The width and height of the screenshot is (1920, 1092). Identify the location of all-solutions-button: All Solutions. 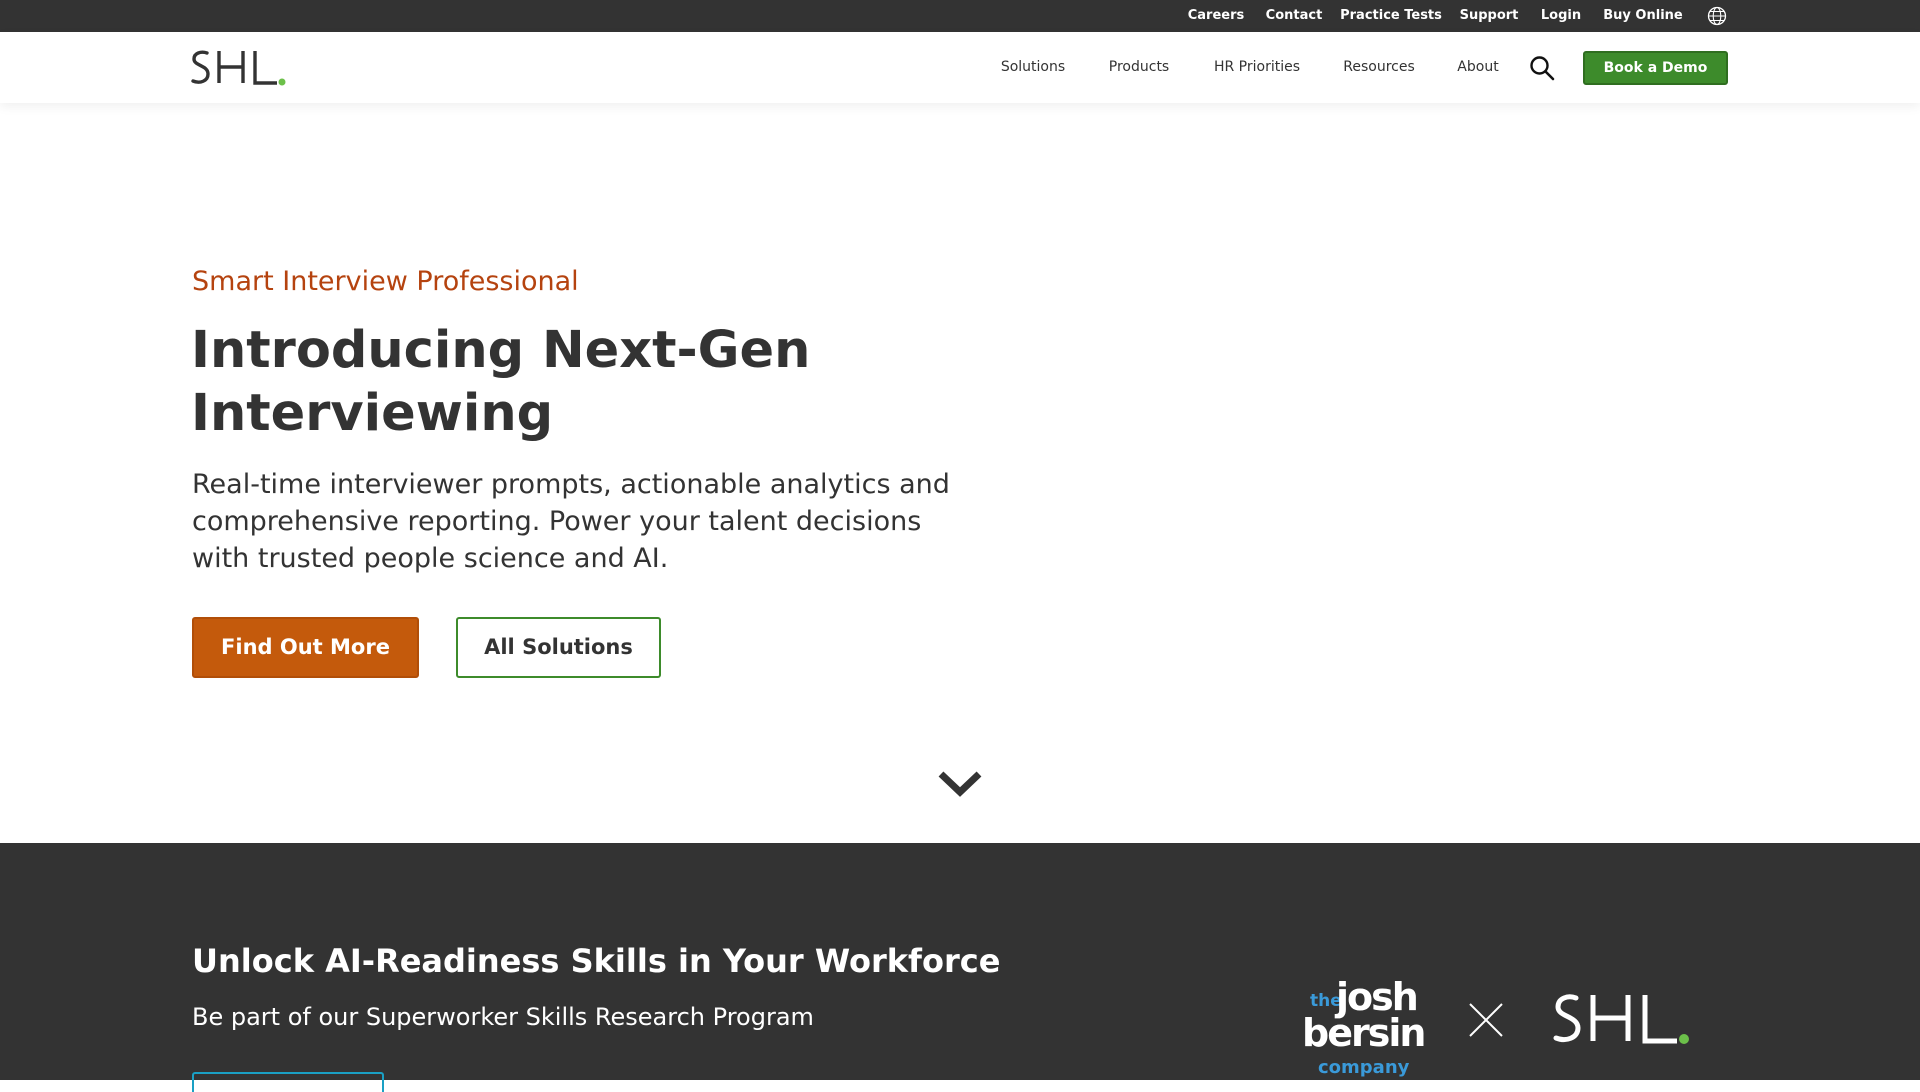
(558, 647).